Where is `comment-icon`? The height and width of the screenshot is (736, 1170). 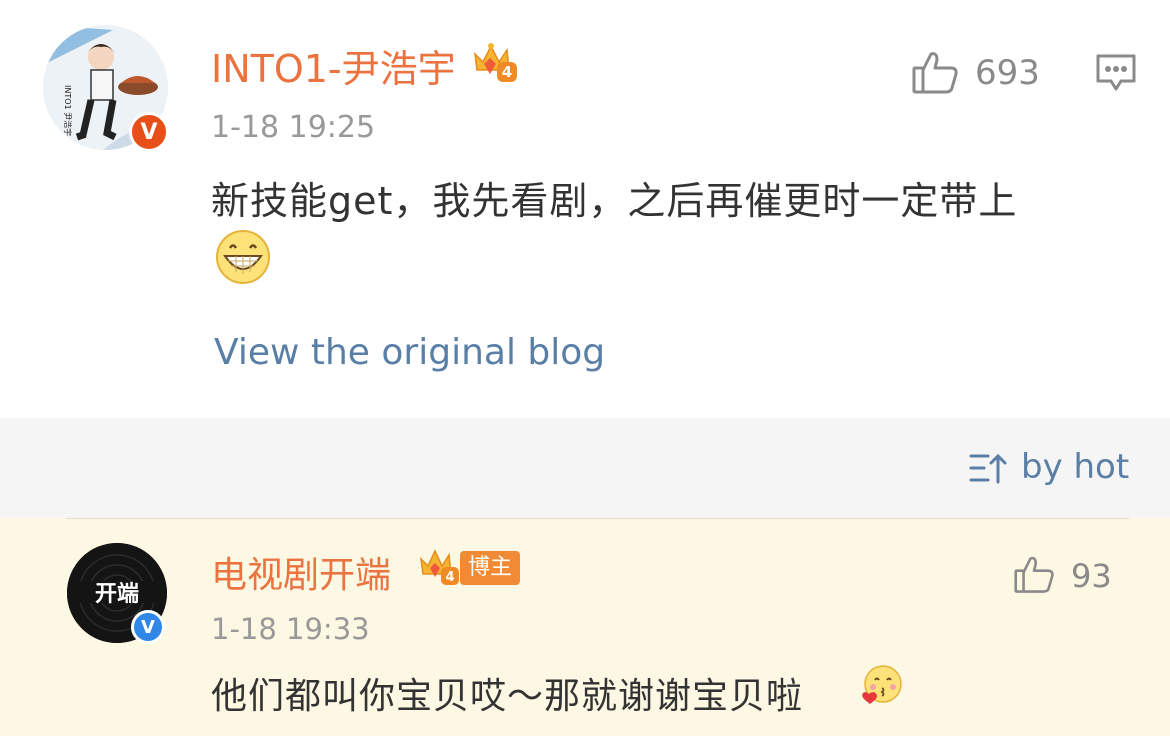
comment-icon is located at coordinates (1116, 73).